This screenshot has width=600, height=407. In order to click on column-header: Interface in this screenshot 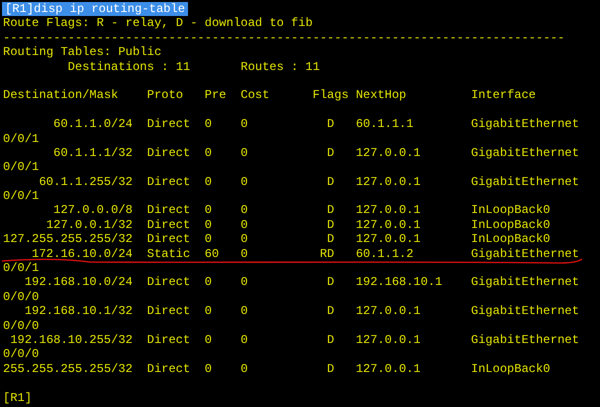, I will do `click(503, 95)`.